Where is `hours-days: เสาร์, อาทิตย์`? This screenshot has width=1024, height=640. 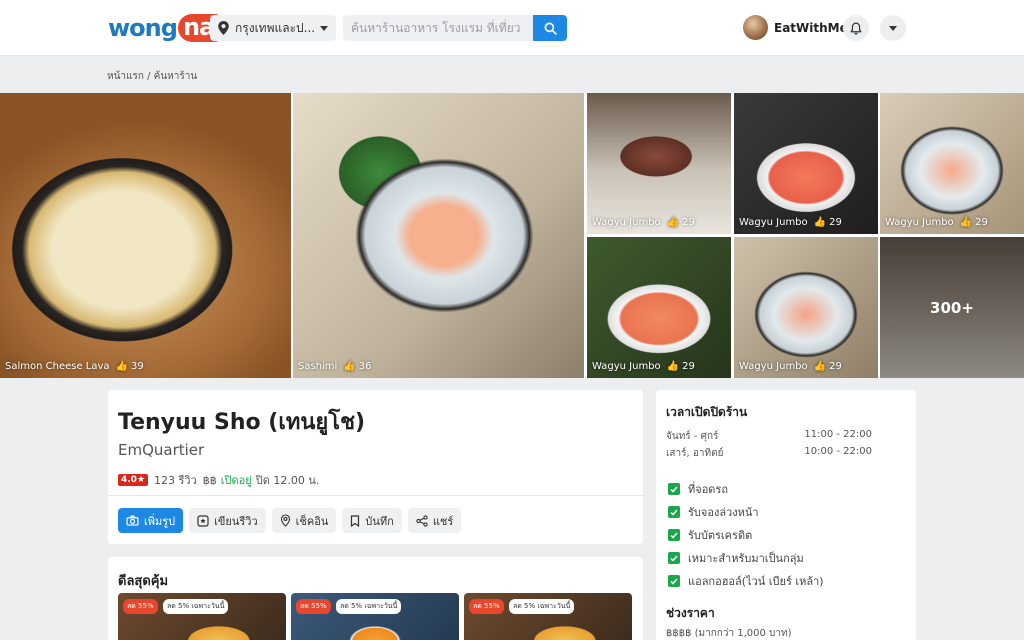 hours-days: เสาร์, อาทิตย์ is located at coordinates (695, 453).